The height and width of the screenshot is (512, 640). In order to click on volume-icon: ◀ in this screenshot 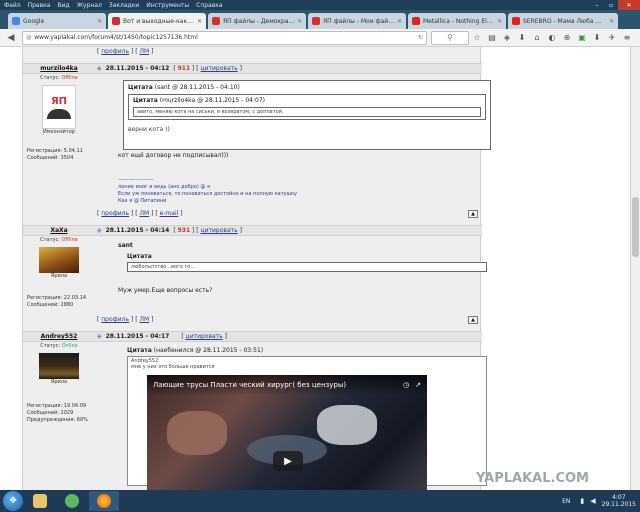, I will do `click(592, 501)`.